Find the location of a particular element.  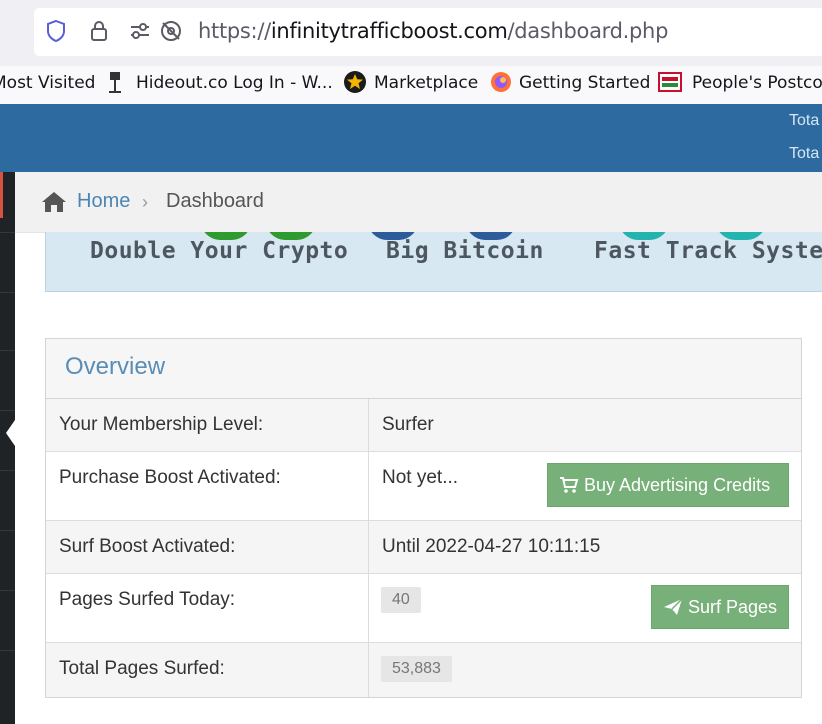

total-pages-surfed-badge: 53,883 is located at coordinates (416, 669).